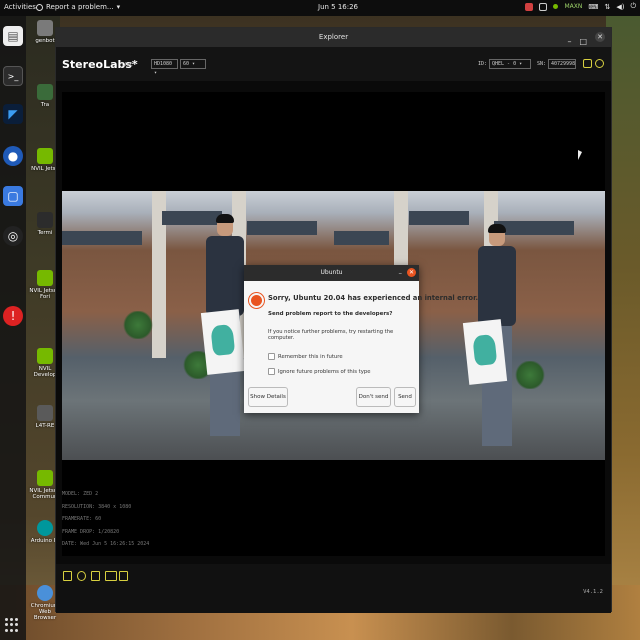  What do you see at coordinates (593, 592) in the screenshot?
I see `version-label: V4.1.2` at bounding box center [593, 592].